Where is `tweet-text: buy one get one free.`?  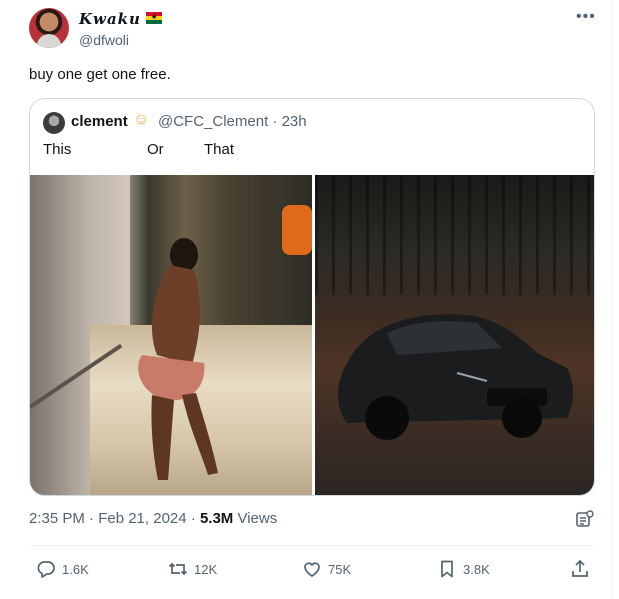
tweet-text: buy one get one free. is located at coordinates (100, 74).